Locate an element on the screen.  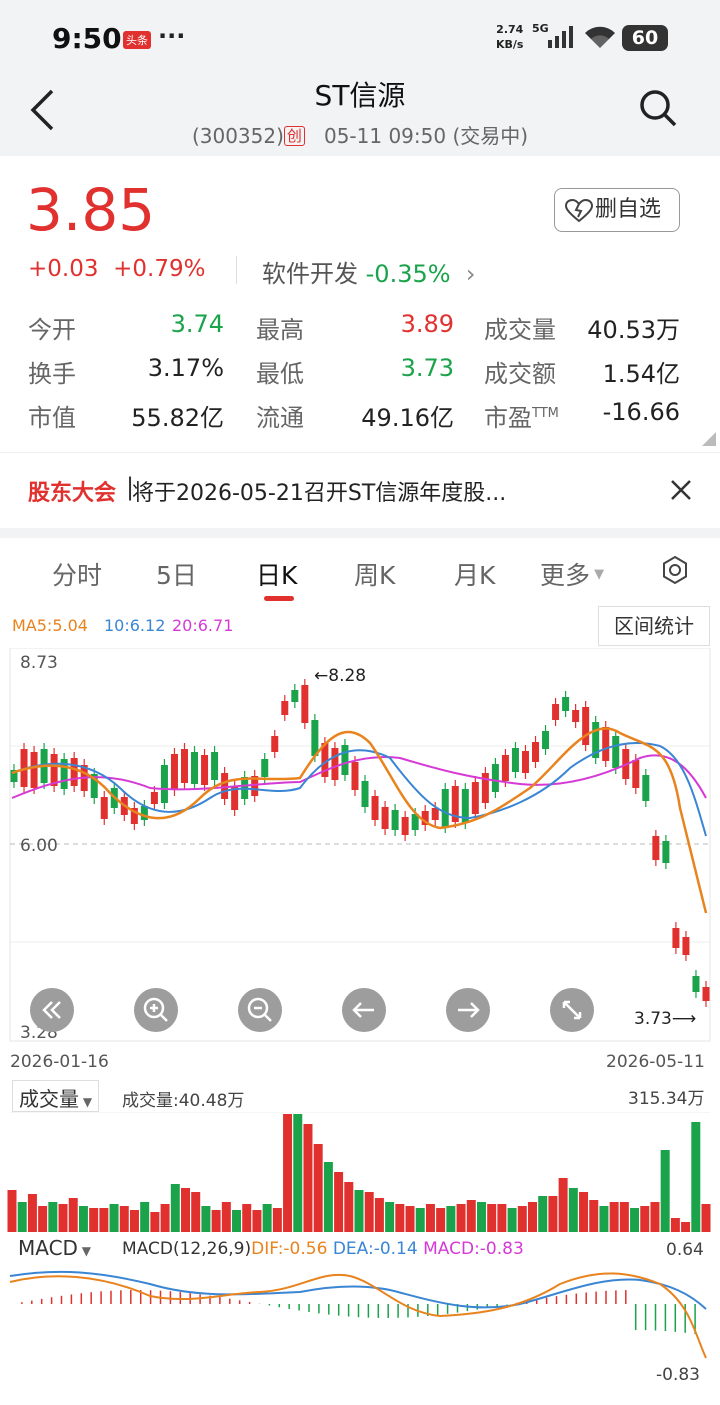
tab-more: 更多 ▼ is located at coordinates (572, 574).